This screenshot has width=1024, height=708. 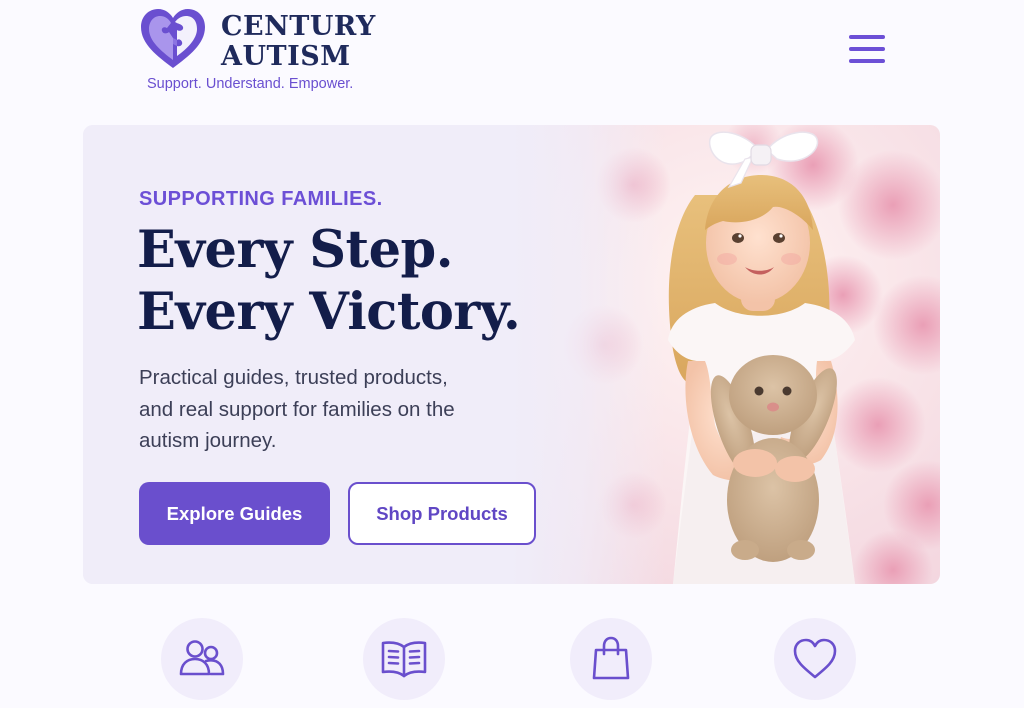 What do you see at coordinates (295, 250) in the screenshot?
I see `hero-headline-line1: Every Step.` at bounding box center [295, 250].